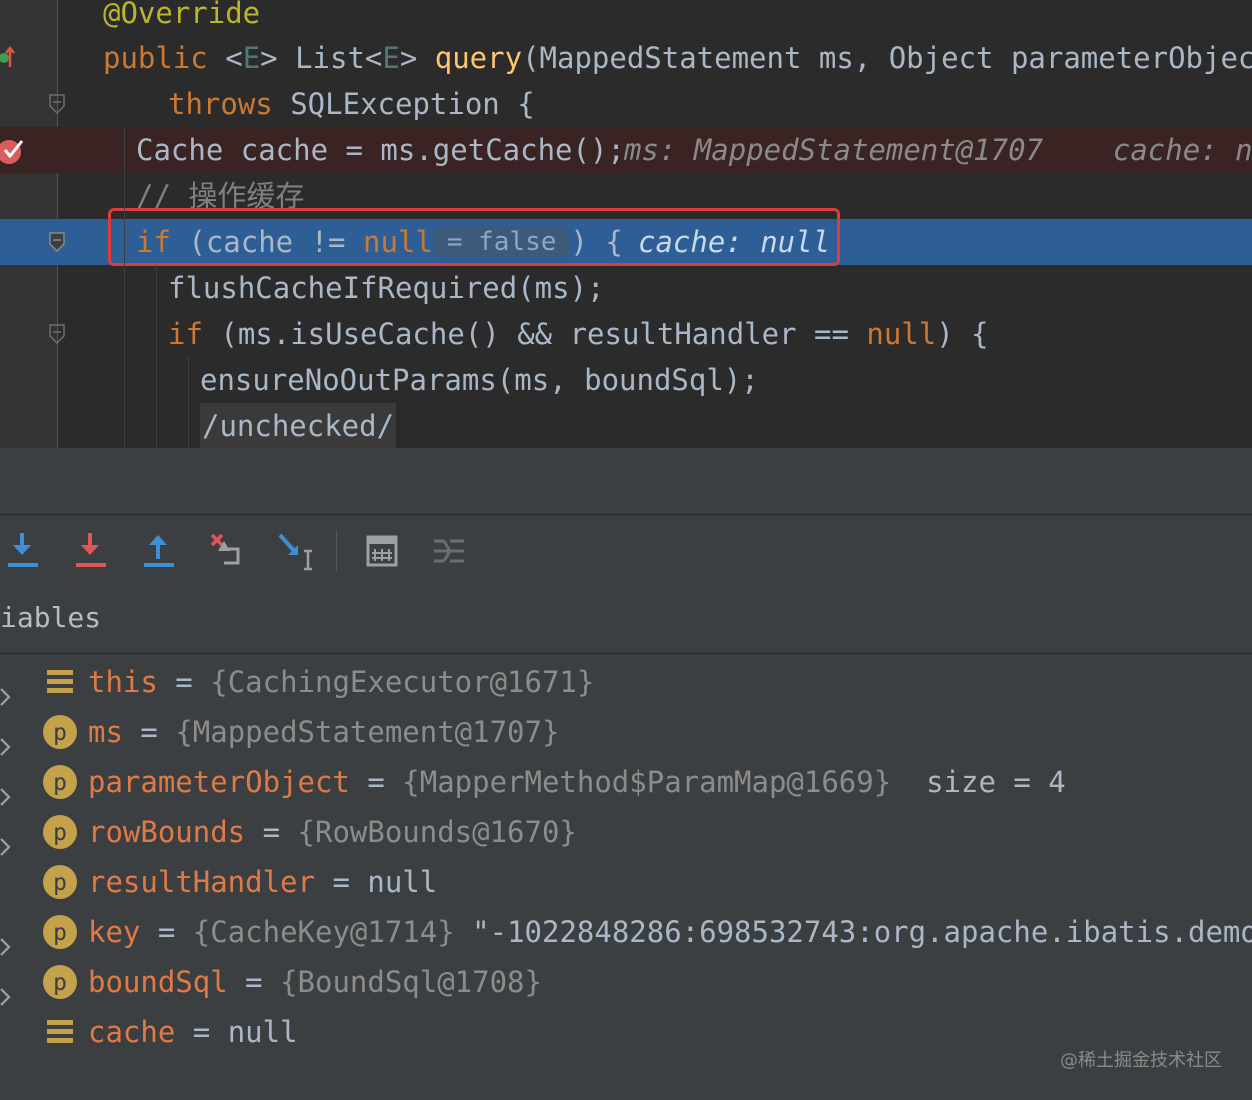 The height and width of the screenshot is (1100, 1252). What do you see at coordinates (474, 237) in the screenshot?
I see `highlight-box` at bounding box center [474, 237].